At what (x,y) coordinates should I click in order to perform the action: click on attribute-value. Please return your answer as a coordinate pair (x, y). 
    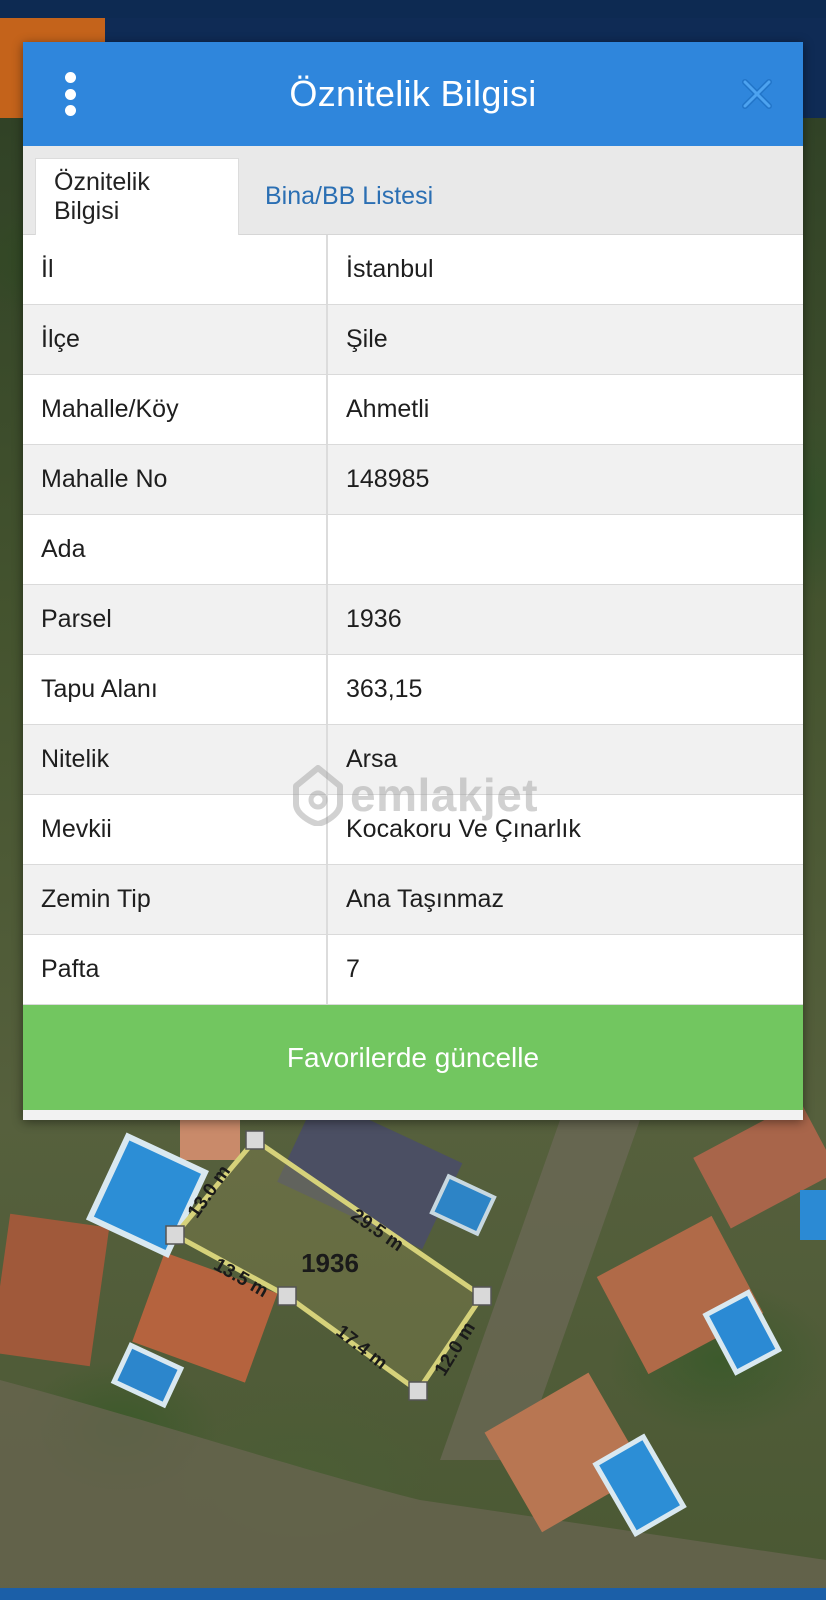
    Looking at the image, I should click on (565, 549).